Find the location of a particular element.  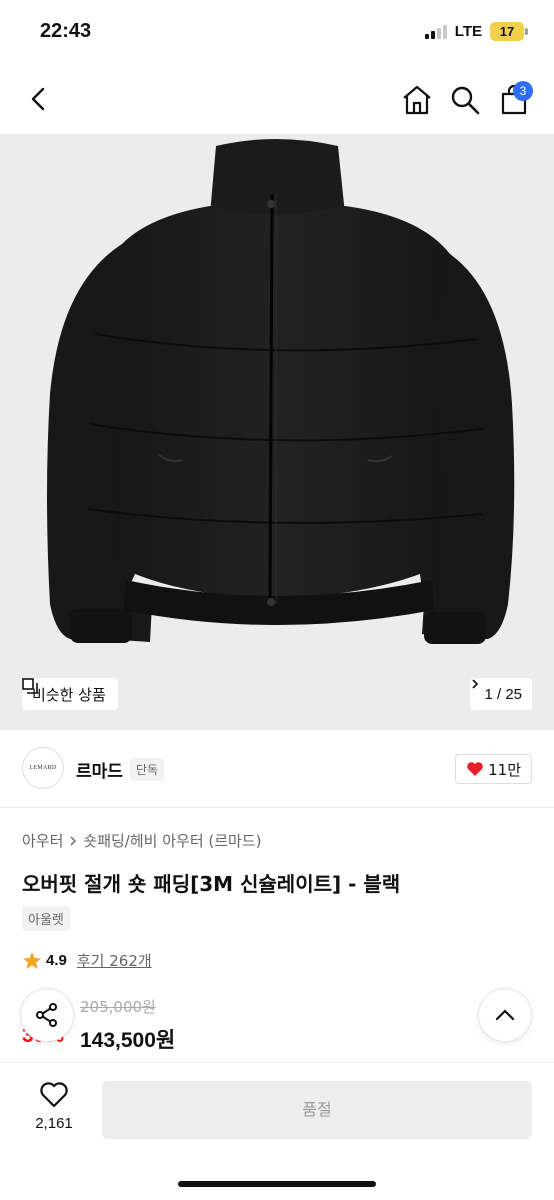

similar-products-label: 비슷한 상품 is located at coordinates (69, 694).